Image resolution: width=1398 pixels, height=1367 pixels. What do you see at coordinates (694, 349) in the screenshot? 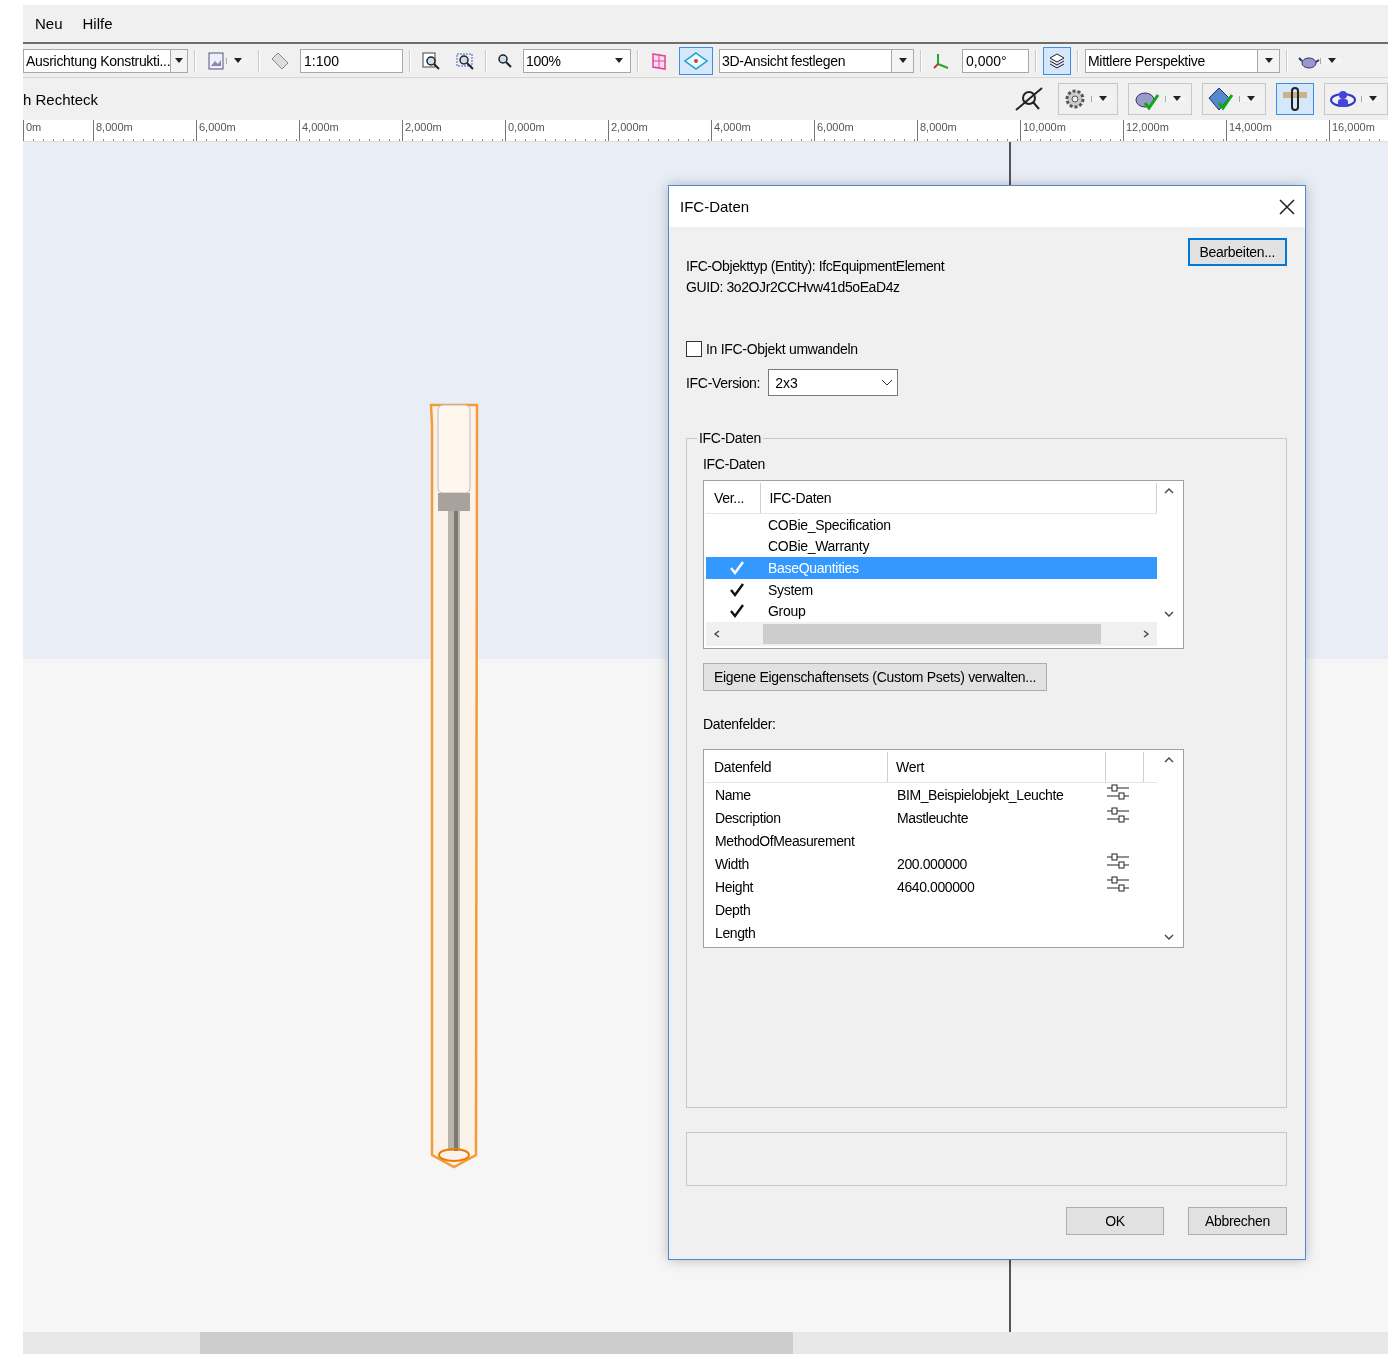
I see `checkbox` at bounding box center [694, 349].